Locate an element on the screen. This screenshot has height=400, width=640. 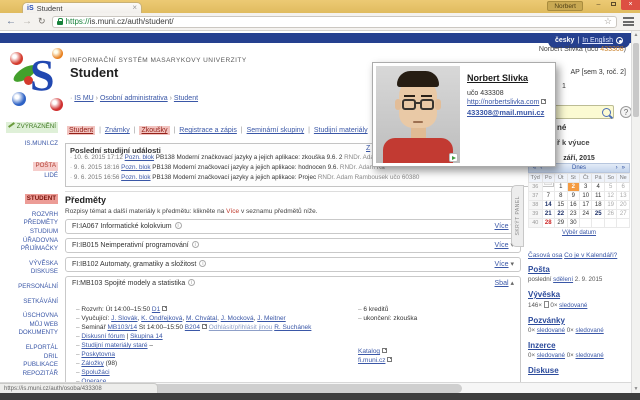
calendar-day: 10 is located at coordinates (585, 196).